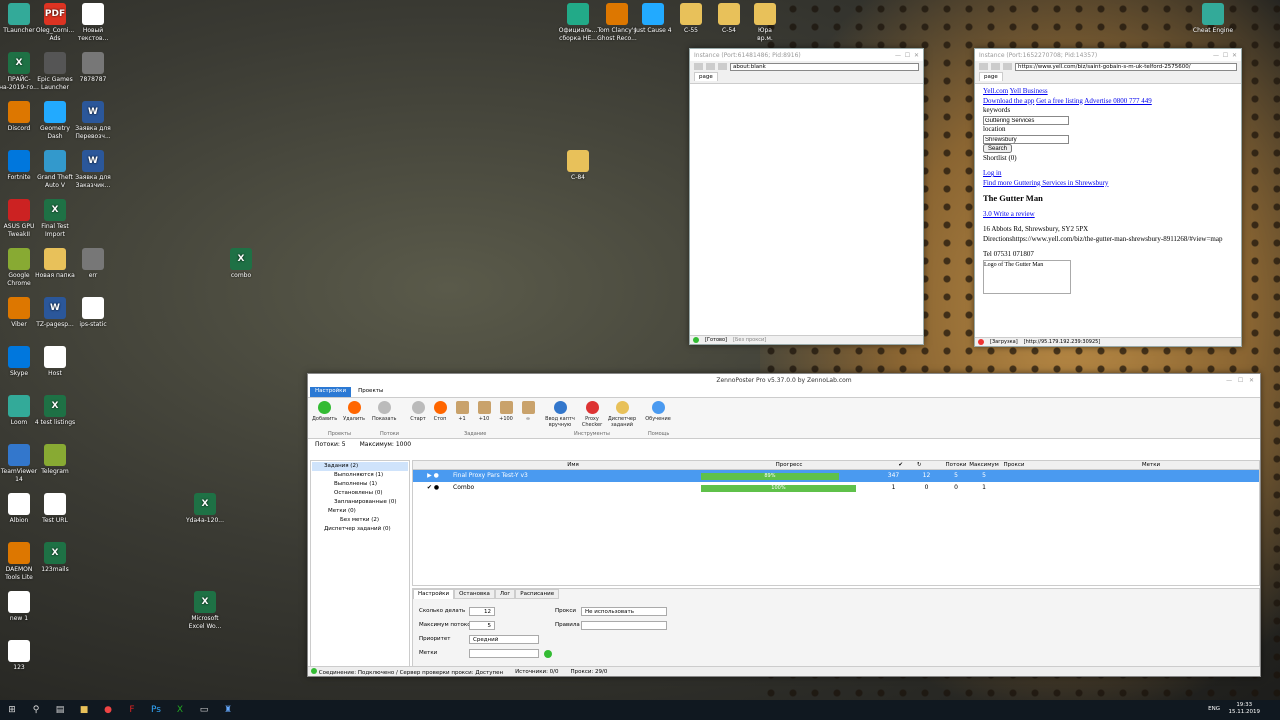 The image size is (1280, 720). I want to click on bottom-tab: Остановка, so click(474, 594).